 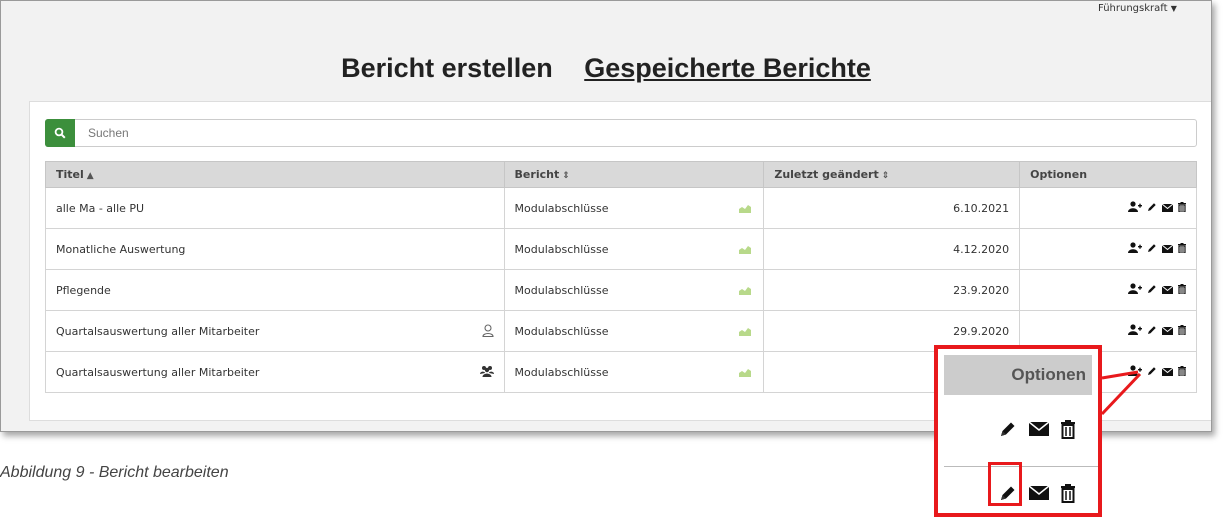 I want to click on cell-zuletzt: 4.12.2020, so click(x=892, y=249).